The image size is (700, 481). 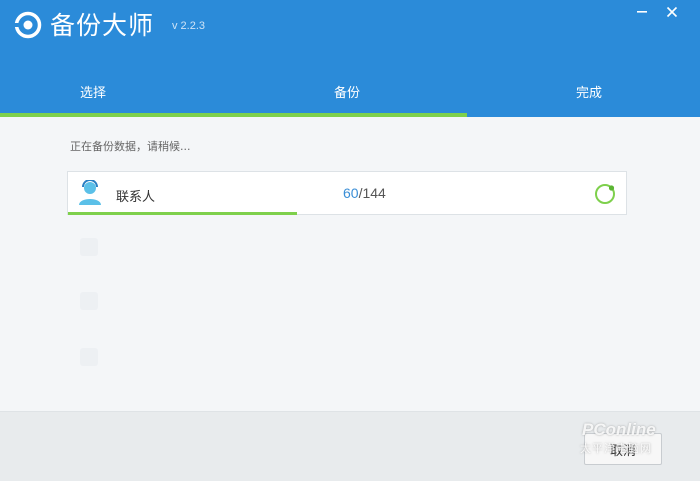 I want to click on loading-spinner-icon, so click(x=605, y=194).